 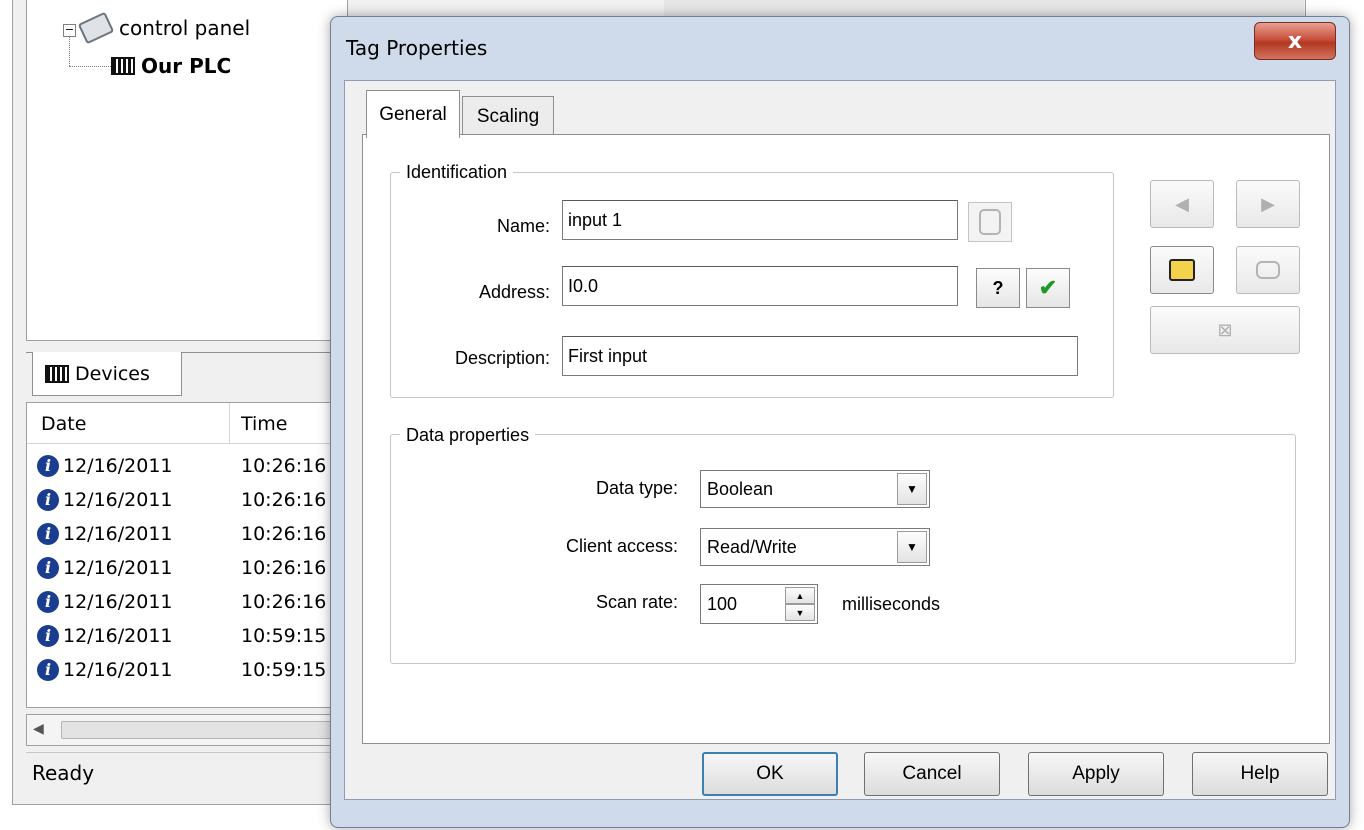 What do you see at coordinates (820, 356) in the screenshot?
I see `description-field: First input` at bounding box center [820, 356].